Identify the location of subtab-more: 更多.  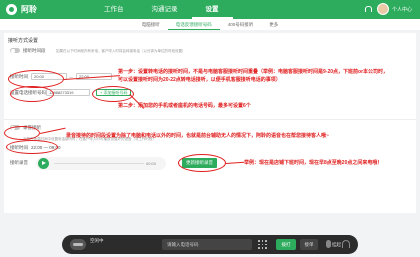
(273, 24).